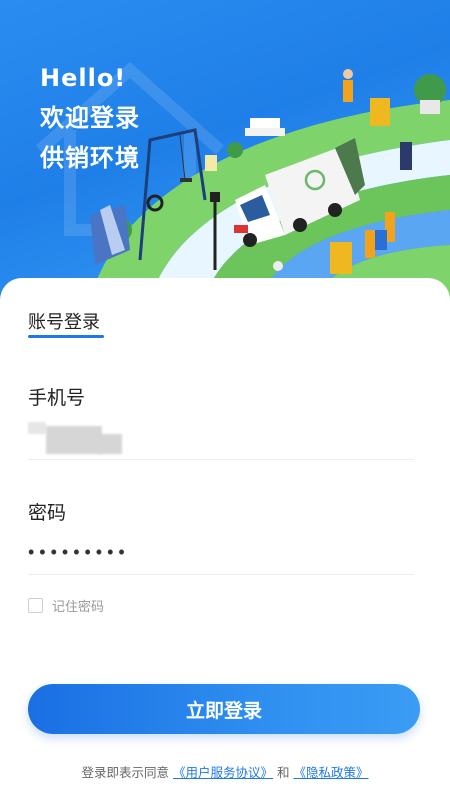 The height and width of the screenshot is (800, 450). Describe the element at coordinates (83, 78) in the screenshot. I see `greeting-hello: Hello!` at that location.